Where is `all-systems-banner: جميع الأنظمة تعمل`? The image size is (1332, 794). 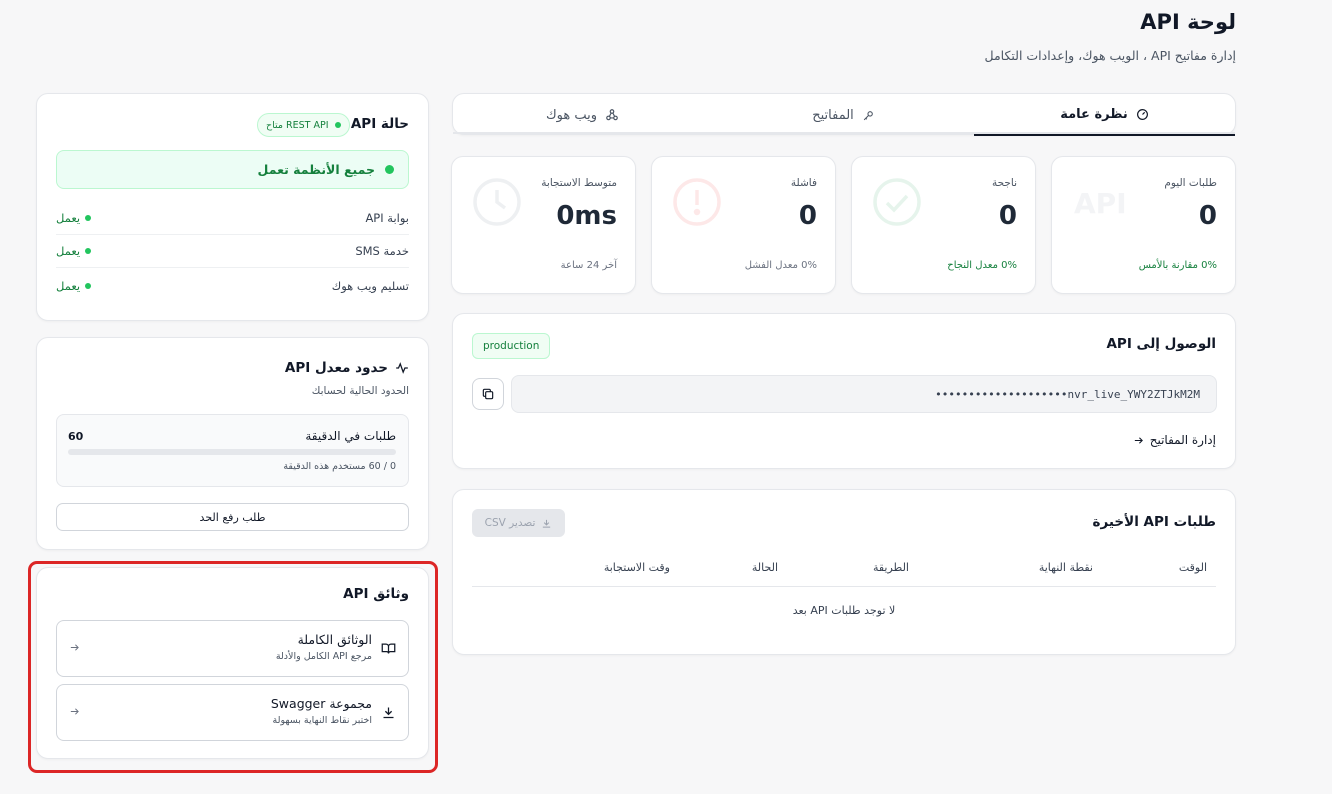
all-systems-banner: جميع الأنظمة تعمل is located at coordinates (232, 169).